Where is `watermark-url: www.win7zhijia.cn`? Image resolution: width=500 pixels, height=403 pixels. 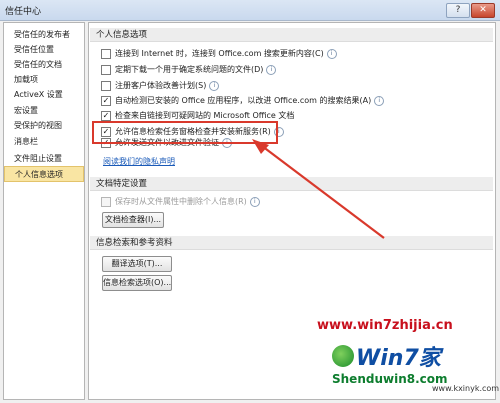
watermark-url: www.win7zhijia.cn is located at coordinates (385, 325).